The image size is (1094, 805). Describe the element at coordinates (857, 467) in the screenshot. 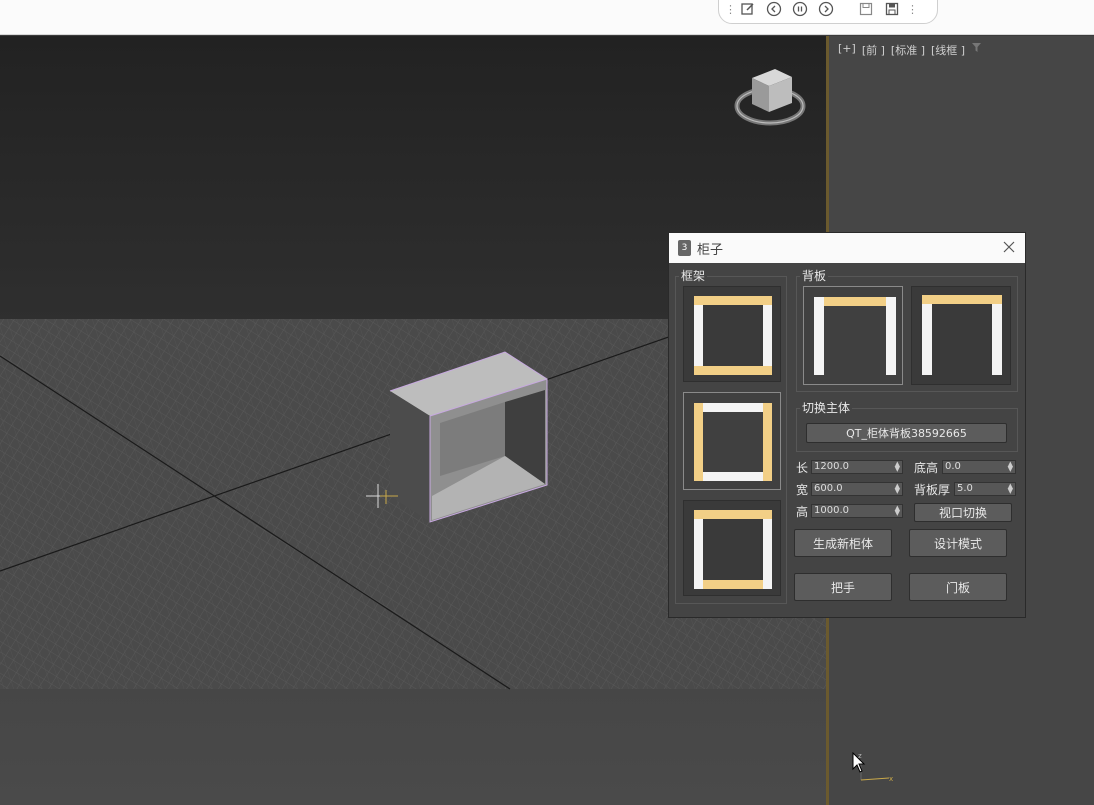

I see `length-spinner: 1200.0 ▲ ▼` at that location.